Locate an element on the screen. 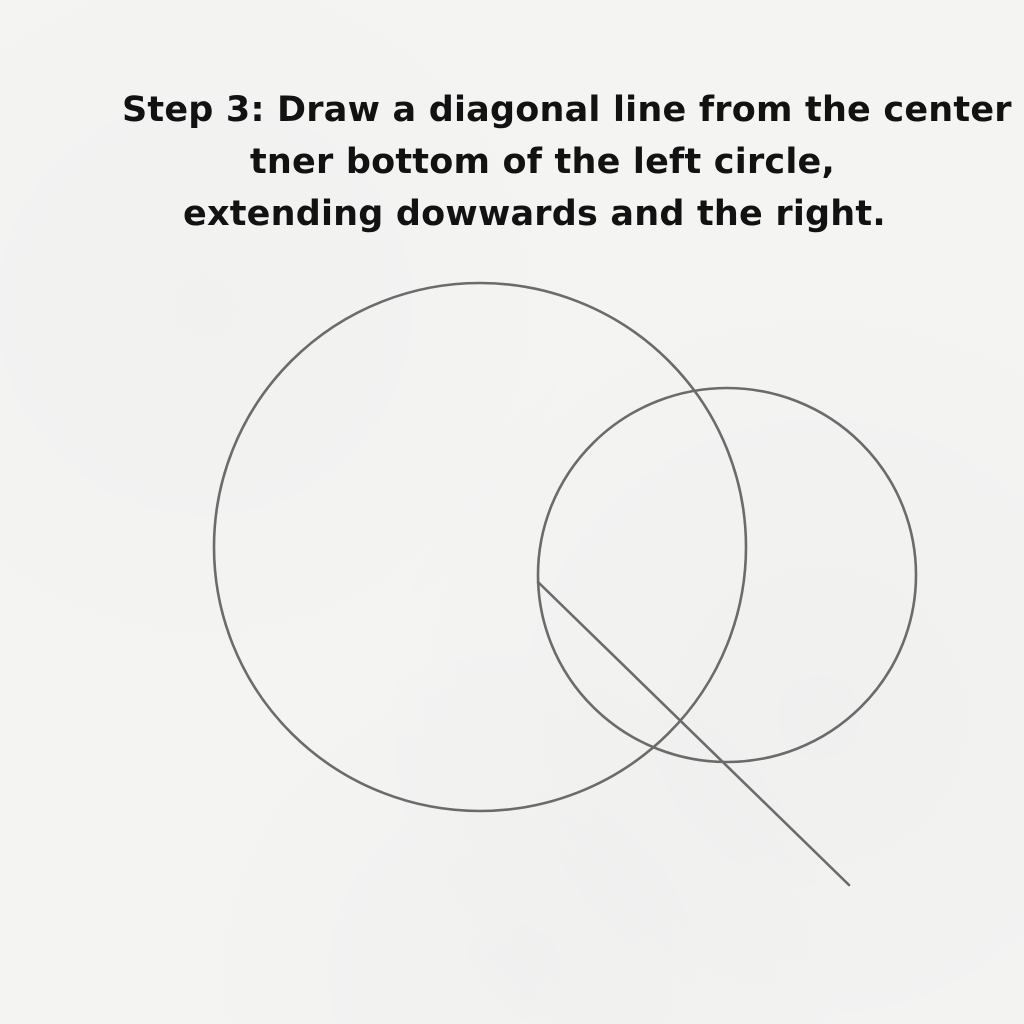 This screenshot has width=1024, height=1024. right-circle is located at coordinates (727, 575).